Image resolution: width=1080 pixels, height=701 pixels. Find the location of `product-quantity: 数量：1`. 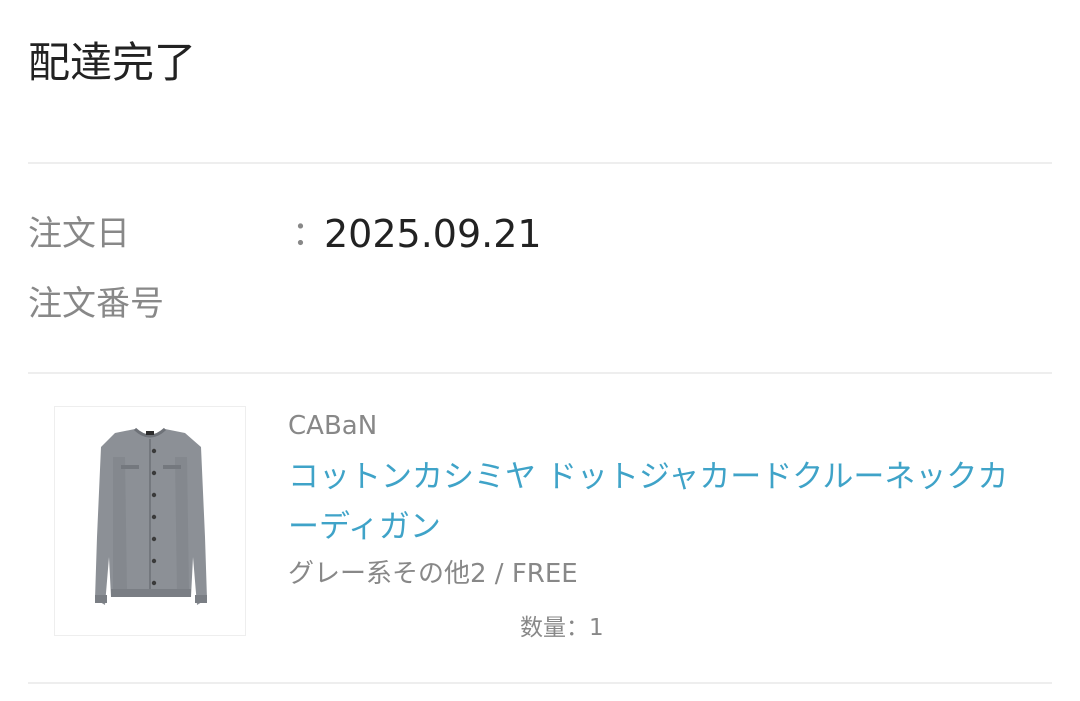

product-quantity: 数量：1 is located at coordinates (562, 628).